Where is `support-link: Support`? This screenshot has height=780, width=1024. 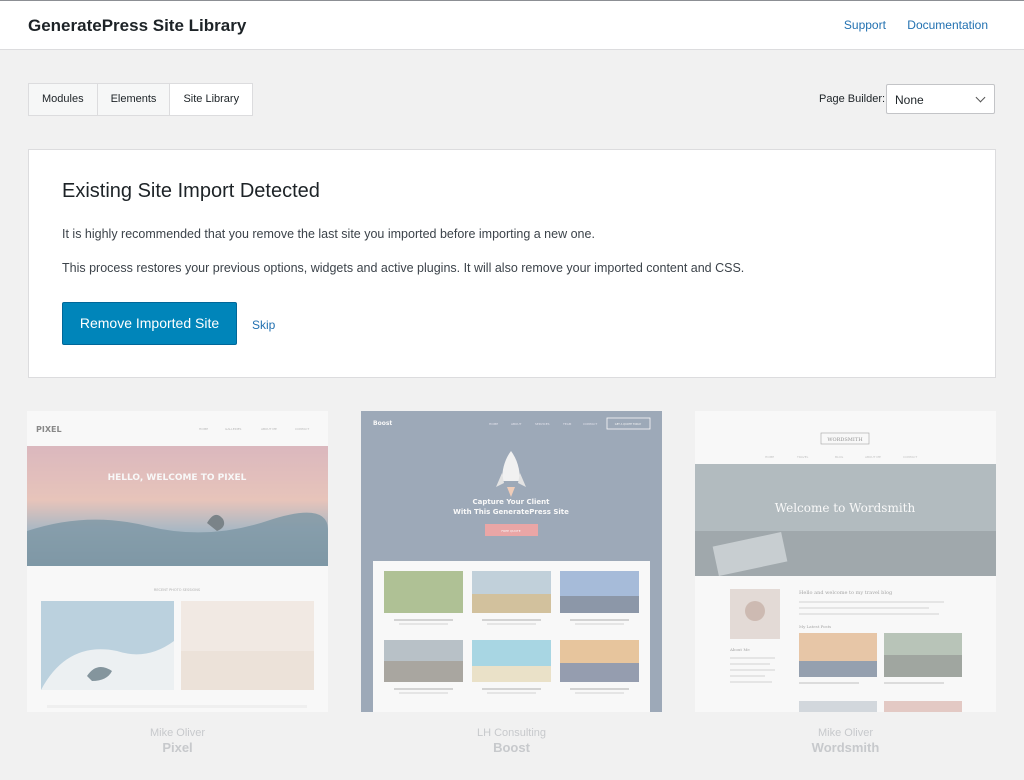 support-link: Support is located at coordinates (865, 25).